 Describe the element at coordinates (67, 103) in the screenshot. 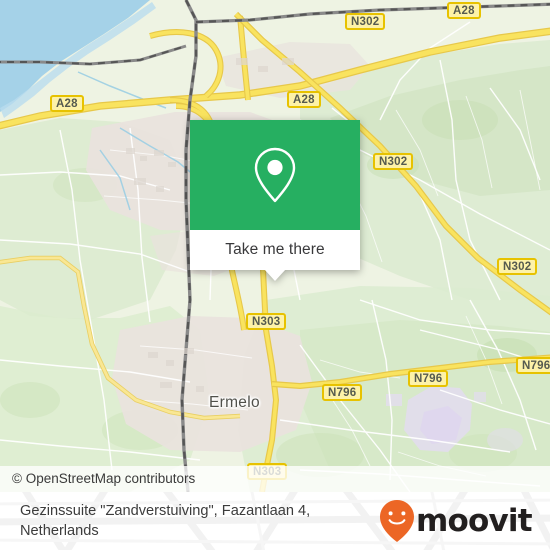

I see `road-shield-a28-west: A28` at that location.